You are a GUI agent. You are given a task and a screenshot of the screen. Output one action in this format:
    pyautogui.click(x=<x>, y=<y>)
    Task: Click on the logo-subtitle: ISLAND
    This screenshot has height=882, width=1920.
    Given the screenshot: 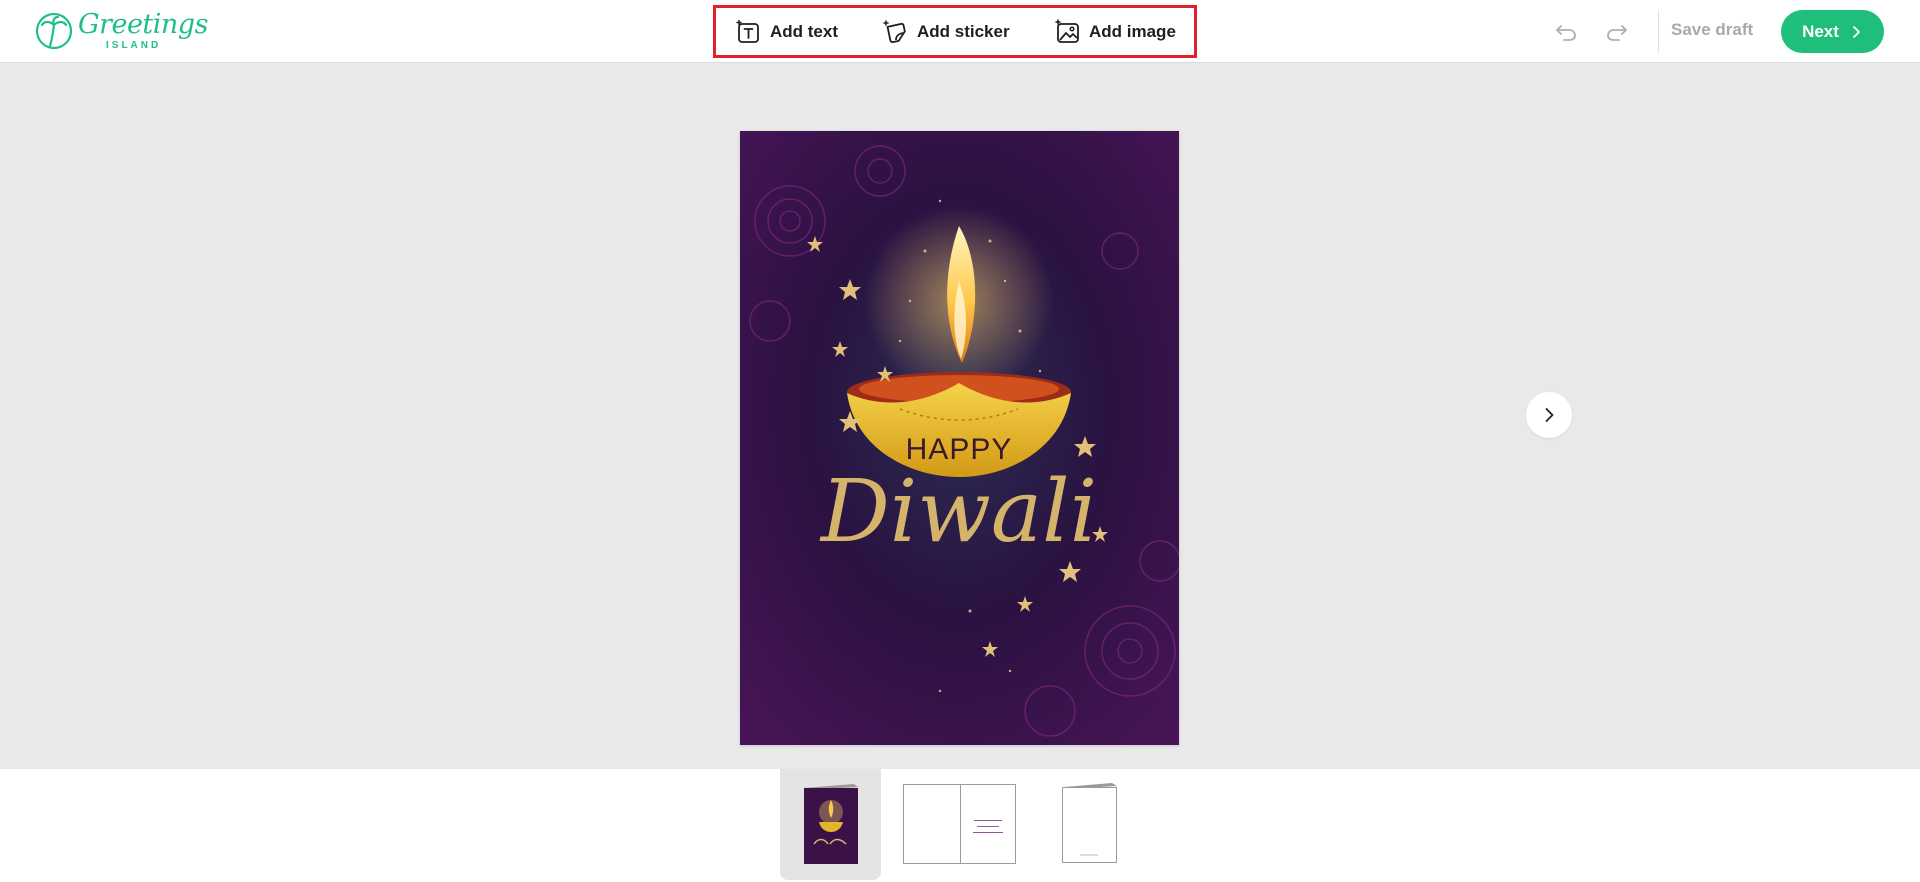 What is the action you would take?
    pyautogui.click(x=134, y=45)
    